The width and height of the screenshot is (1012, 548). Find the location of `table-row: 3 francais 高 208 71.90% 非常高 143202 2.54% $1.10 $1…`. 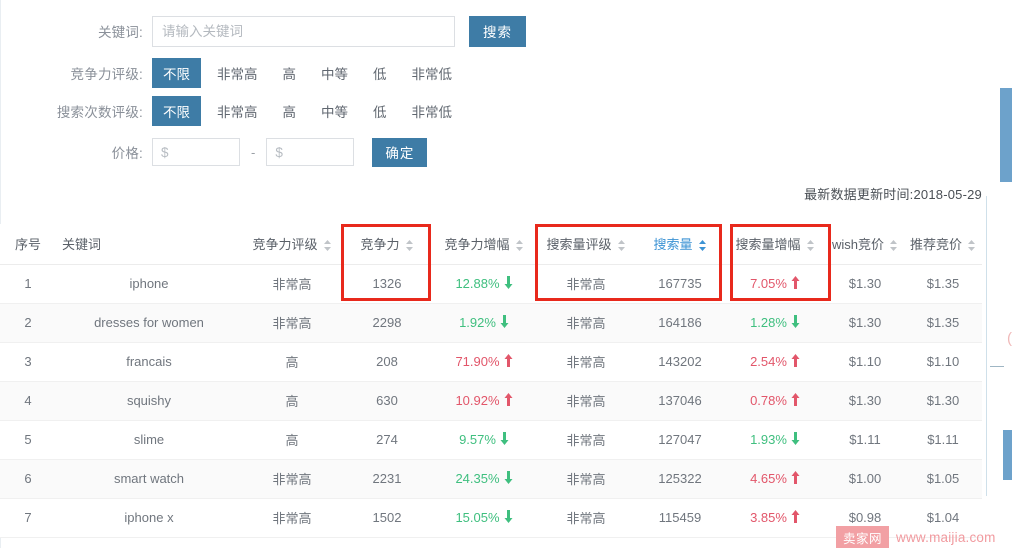

table-row: 3 francais 高 208 71.90% 非常高 143202 2.54% $1.10 $1… is located at coordinates (491, 362).